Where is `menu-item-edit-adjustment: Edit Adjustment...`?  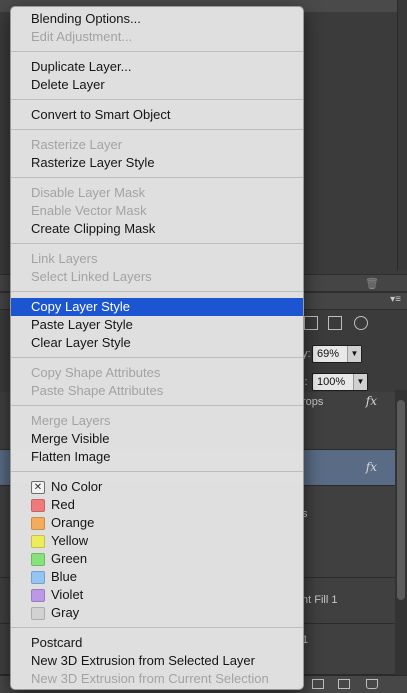
menu-item-edit-adjustment: Edit Adjustment... is located at coordinates (157, 37).